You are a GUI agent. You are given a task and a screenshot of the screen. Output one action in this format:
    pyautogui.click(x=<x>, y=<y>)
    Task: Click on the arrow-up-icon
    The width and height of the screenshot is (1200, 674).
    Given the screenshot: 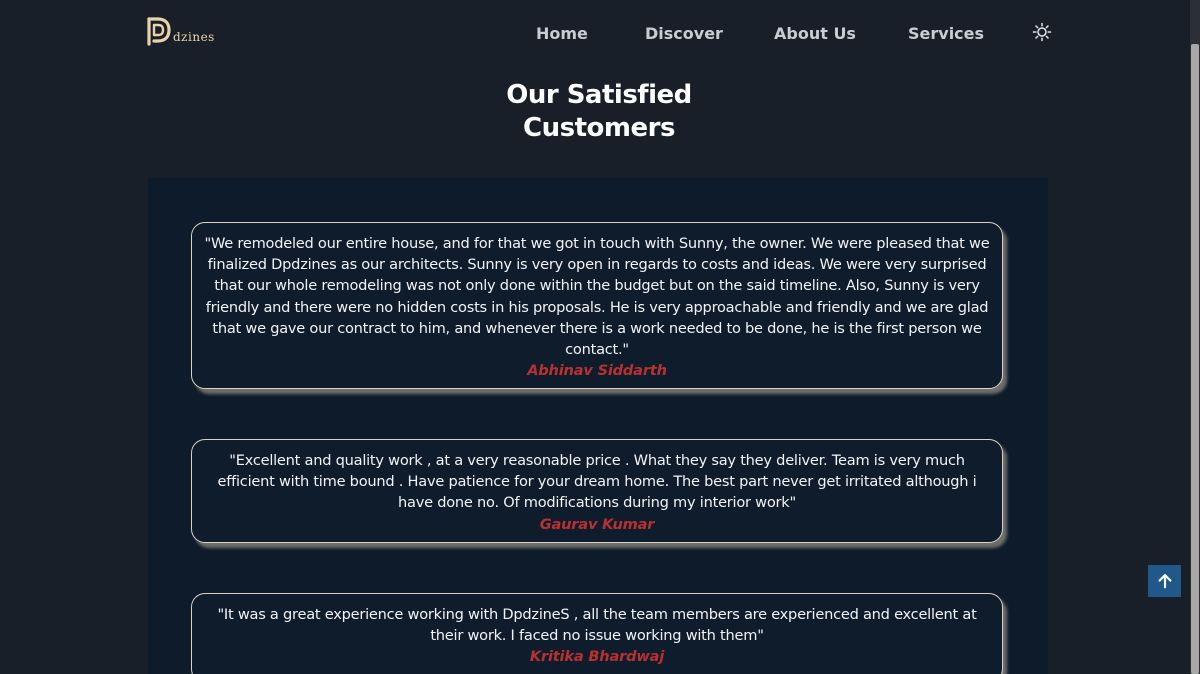 What is the action you would take?
    pyautogui.click(x=1164, y=581)
    